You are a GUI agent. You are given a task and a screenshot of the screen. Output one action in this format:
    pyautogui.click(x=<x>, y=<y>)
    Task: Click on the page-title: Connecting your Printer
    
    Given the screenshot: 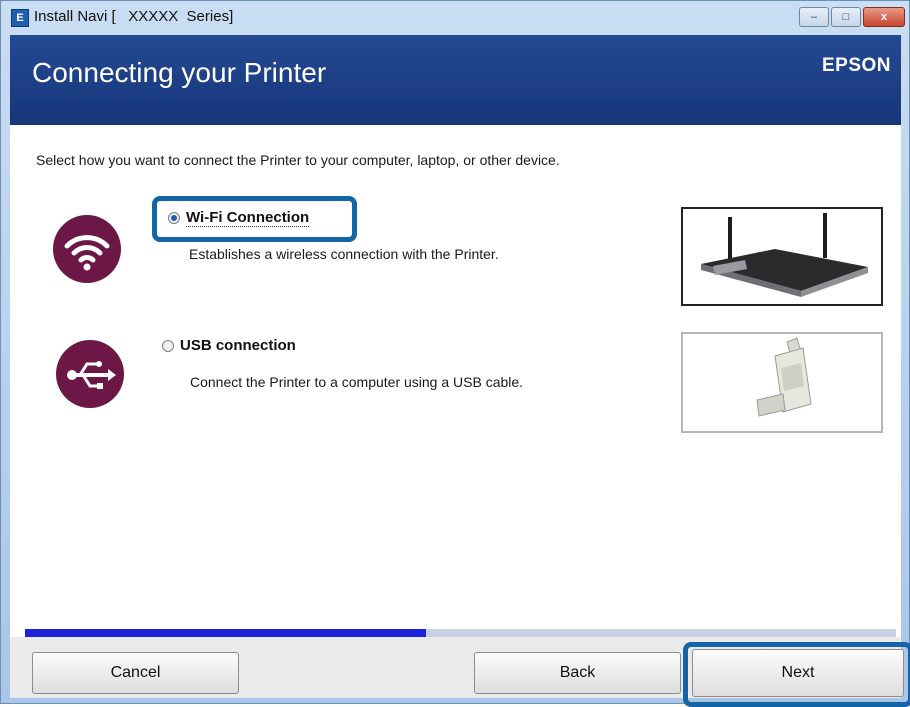 What is the action you would take?
    pyautogui.click(x=179, y=72)
    